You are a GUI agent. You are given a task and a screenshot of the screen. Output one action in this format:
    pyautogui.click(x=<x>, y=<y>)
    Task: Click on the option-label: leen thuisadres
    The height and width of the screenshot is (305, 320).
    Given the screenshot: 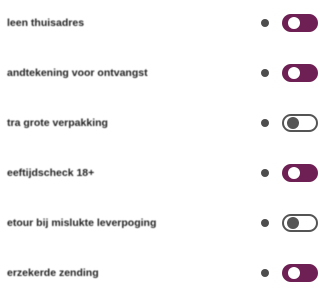 What is the action you would take?
    pyautogui.click(x=46, y=23)
    